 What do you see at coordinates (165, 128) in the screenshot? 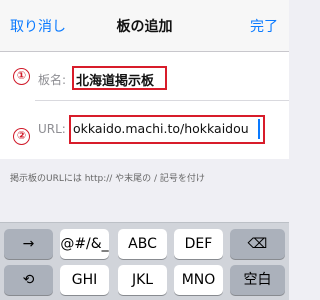
I see `url-field: okkaido.machi.to/hokkaidou` at bounding box center [165, 128].